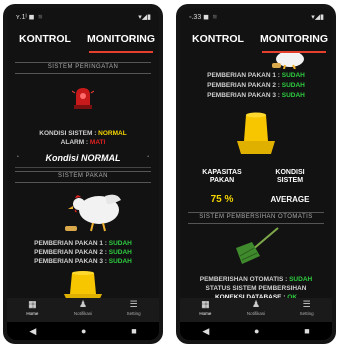 The image size is (337, 347). I want to click on clean-label: PEMBERISHAN OTOMATIS :, so click(243, 279).